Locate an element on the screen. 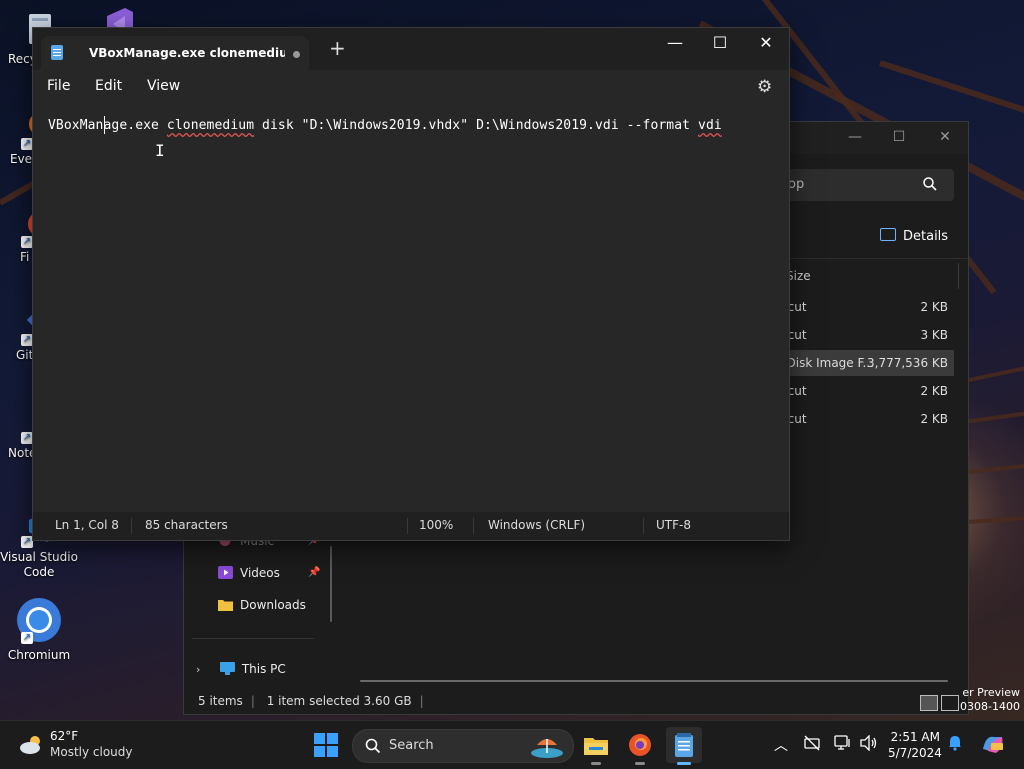  menu-bar: File Edit View is located at coordinates (411, 86).